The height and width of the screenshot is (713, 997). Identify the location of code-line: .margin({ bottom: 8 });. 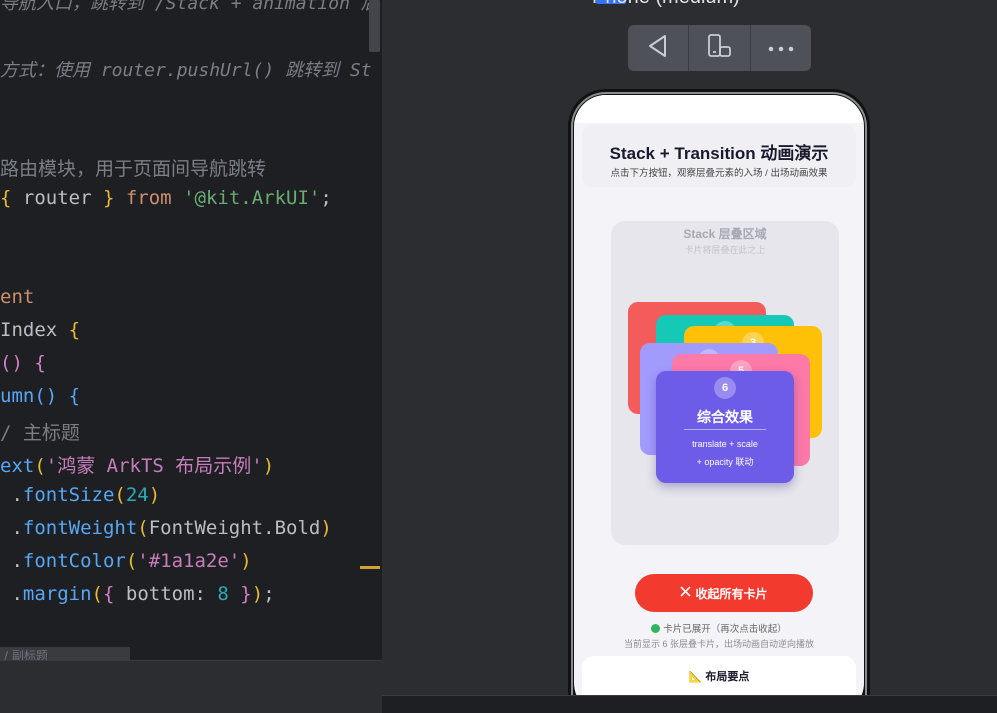
(137, 594).